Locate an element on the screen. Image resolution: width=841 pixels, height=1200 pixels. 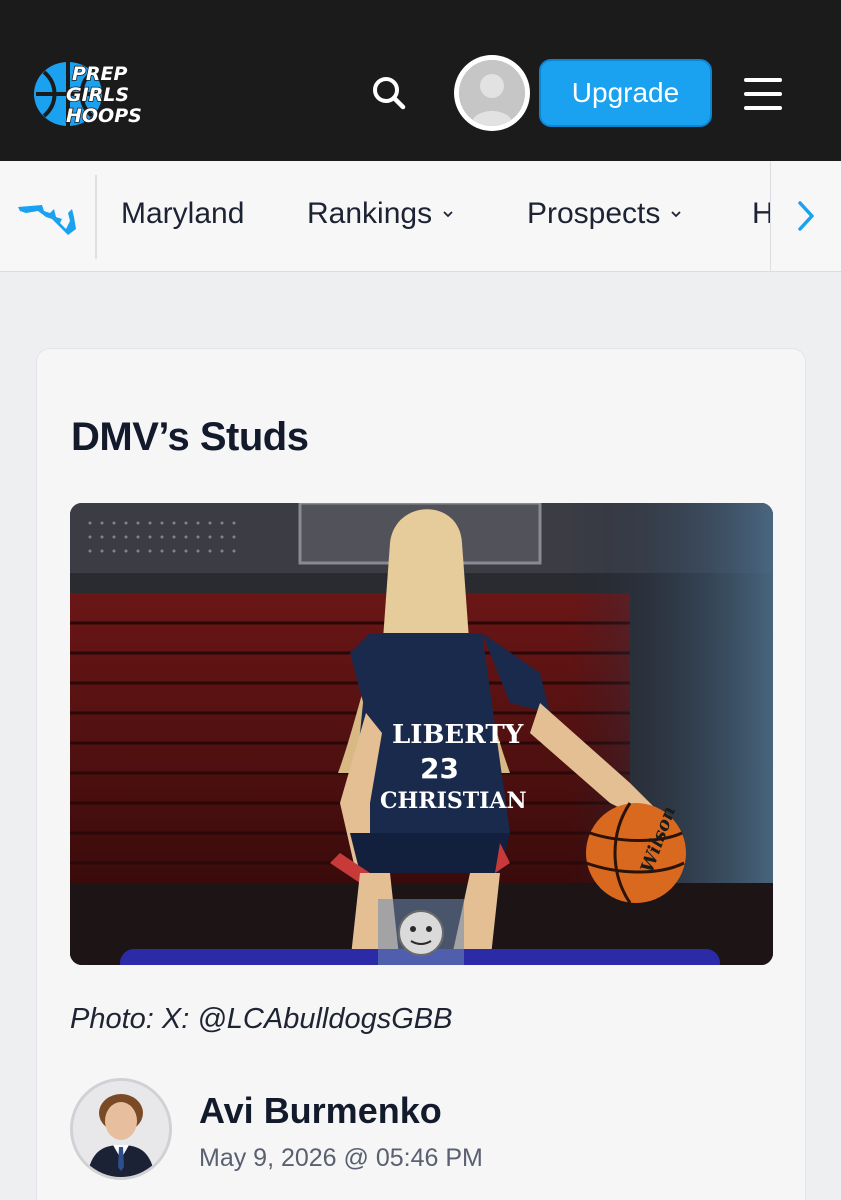
maryland-state-icon is located at coordinates (47, 217).